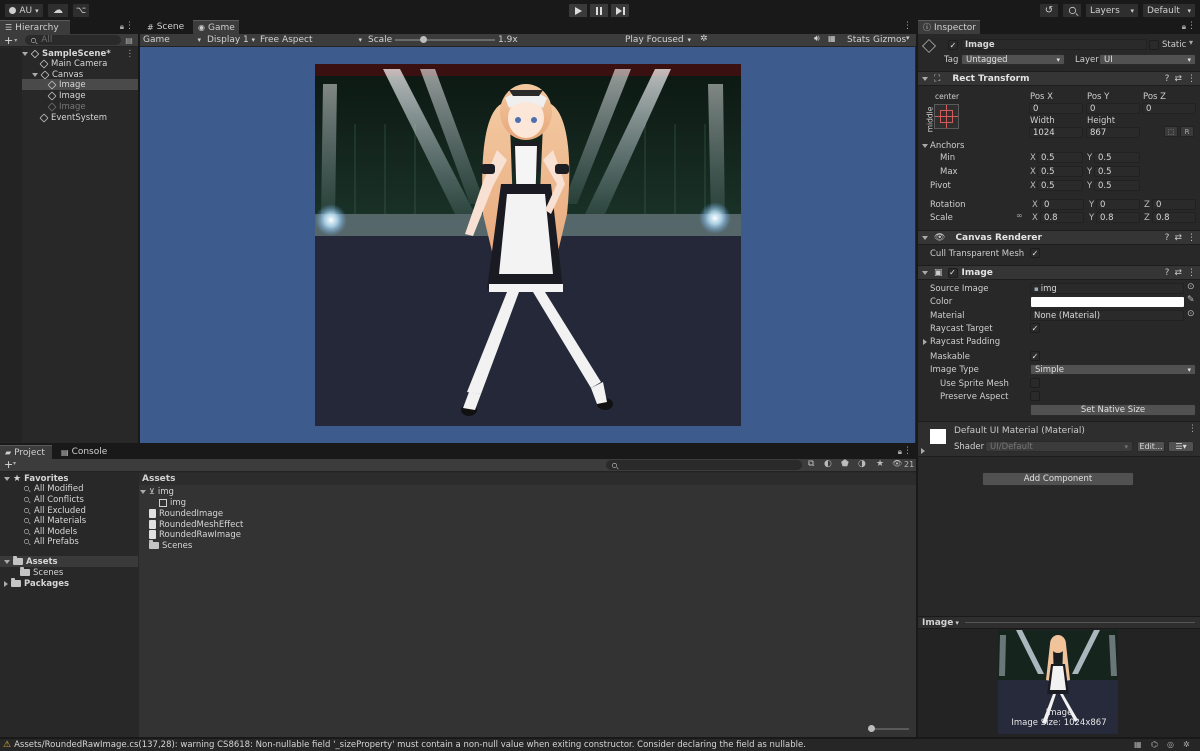 Image resolution: width=1200 pixels, height=751 pixels. I want to click on image-enabled-checkbox: ✓, so click(952, 272).